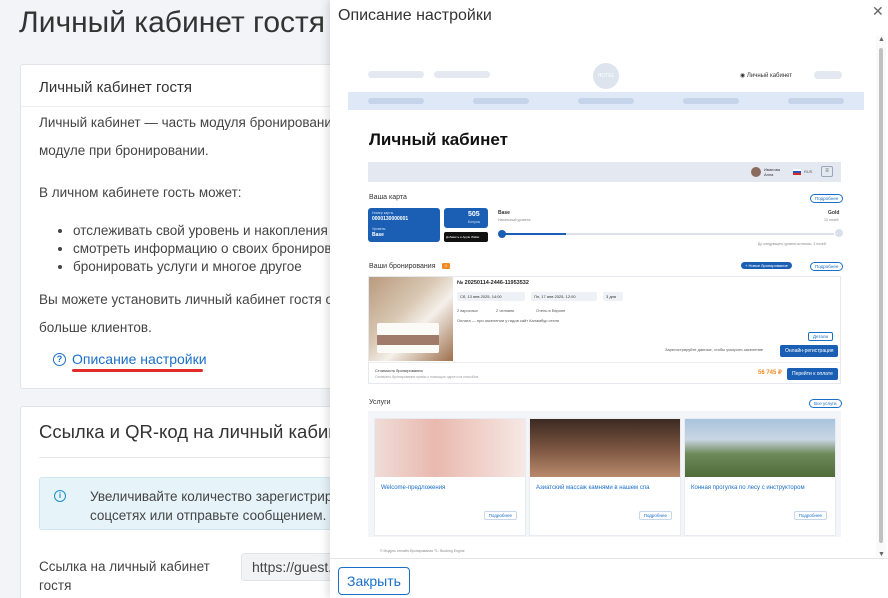 This screenshot has height=598, width=888. Describe the element at coordinates (878, 11) in the screenshot. I see `close-icon: ✕` at that location.